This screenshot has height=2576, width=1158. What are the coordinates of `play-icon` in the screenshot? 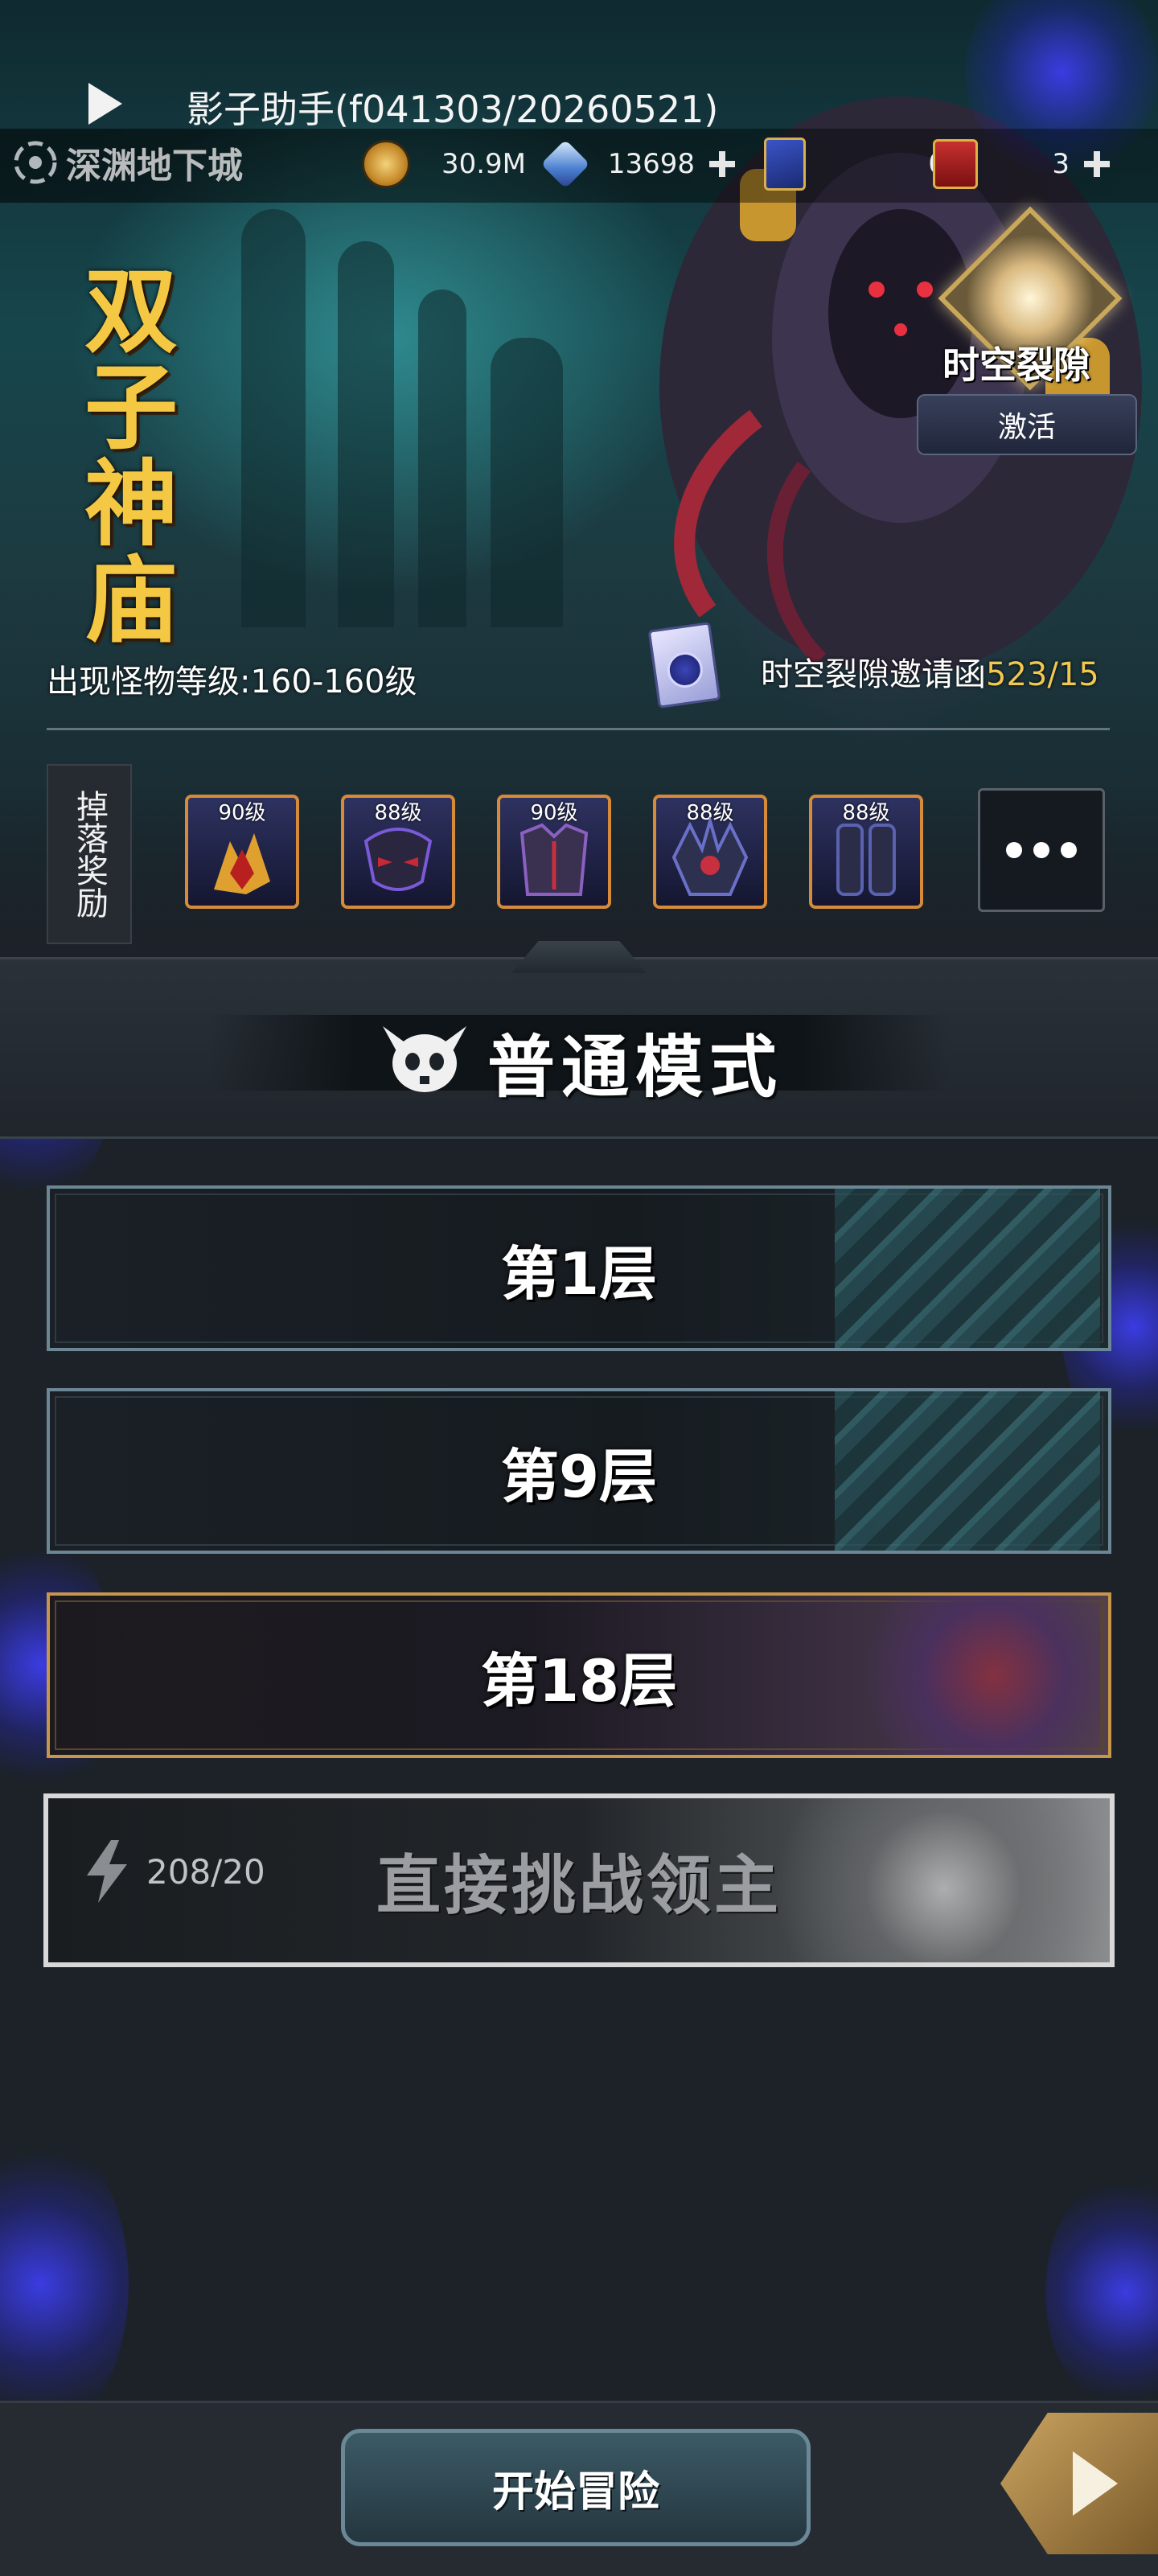 It's located at (105, 104).